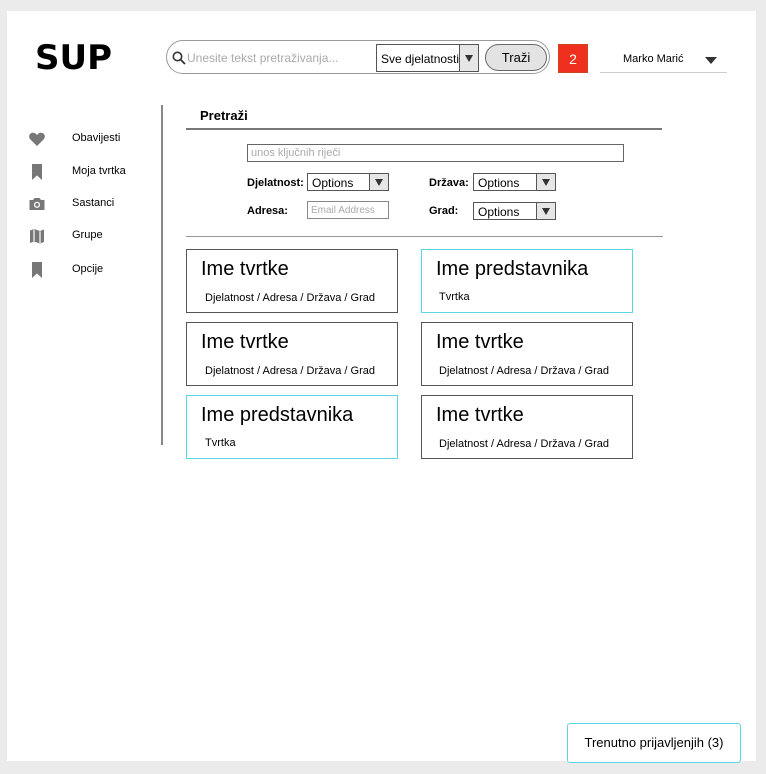 The image size is (766, 774). I want to click on sidebar-item-label: Opcije, so click(88, 269).